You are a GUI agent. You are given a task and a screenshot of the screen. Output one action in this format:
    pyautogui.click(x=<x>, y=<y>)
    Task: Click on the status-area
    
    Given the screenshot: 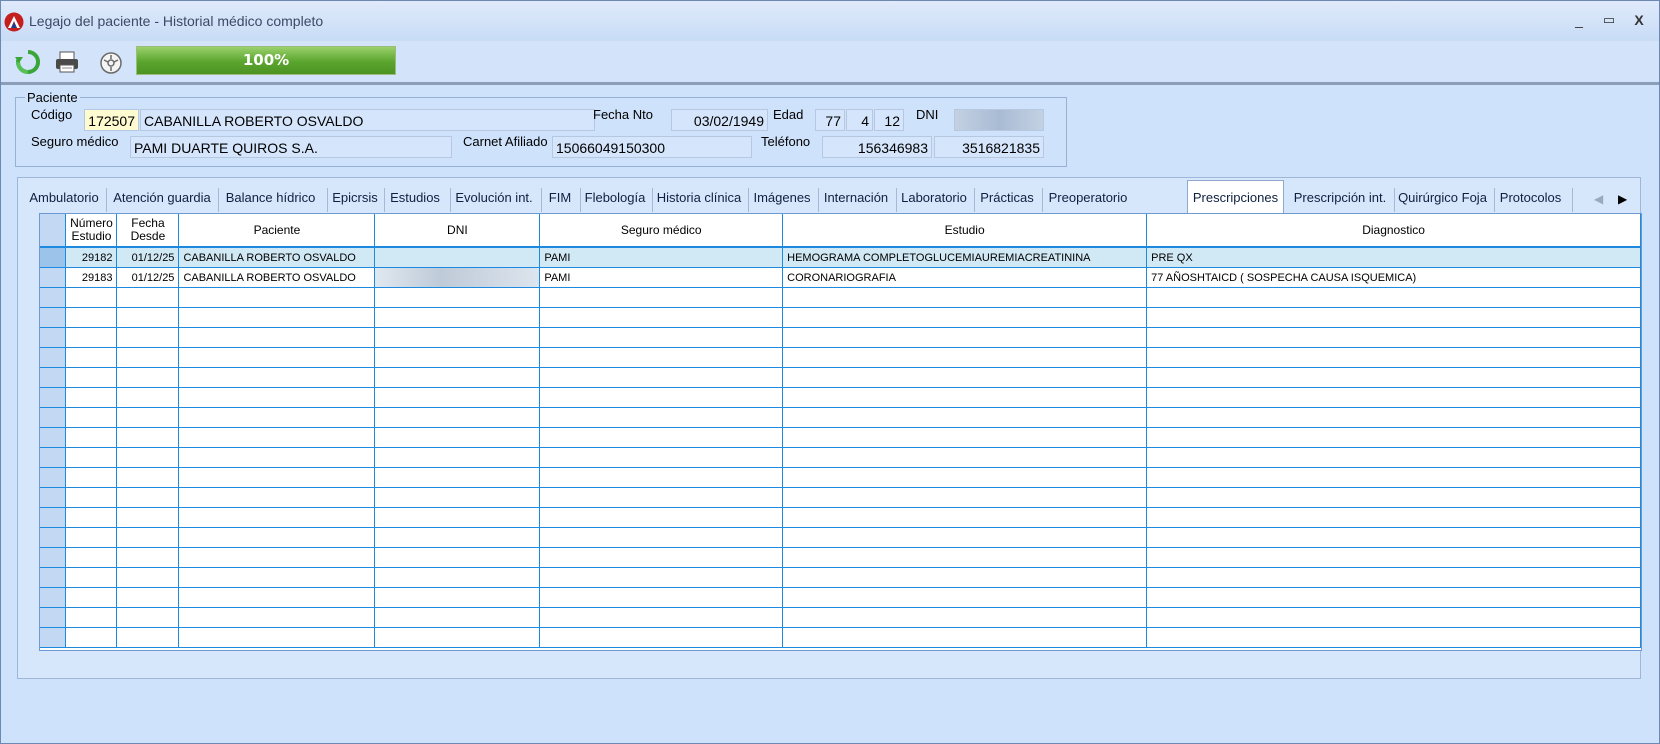 What is the action you would take?
    pyautogui.click(x=830, y=712)
    